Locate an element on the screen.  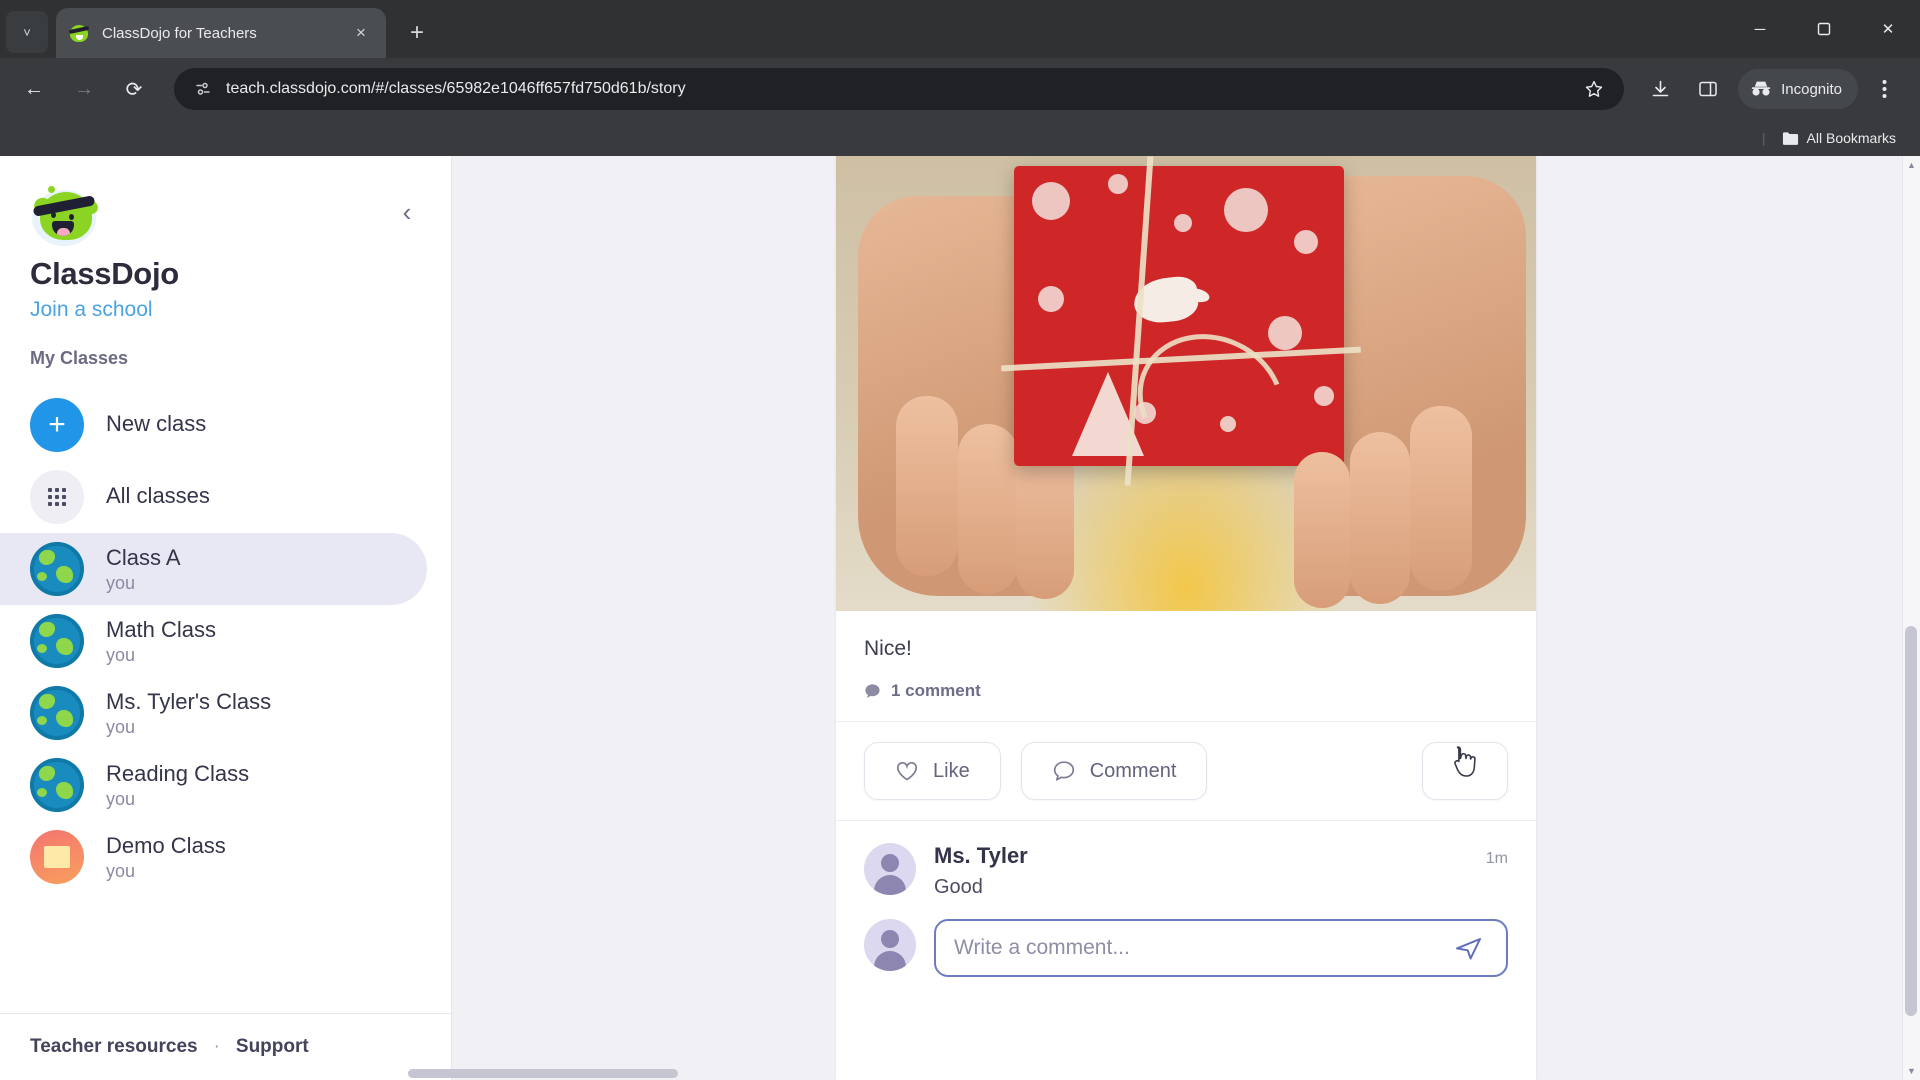
sidebar-item-label: Class A is located at coordinates (143, 557).